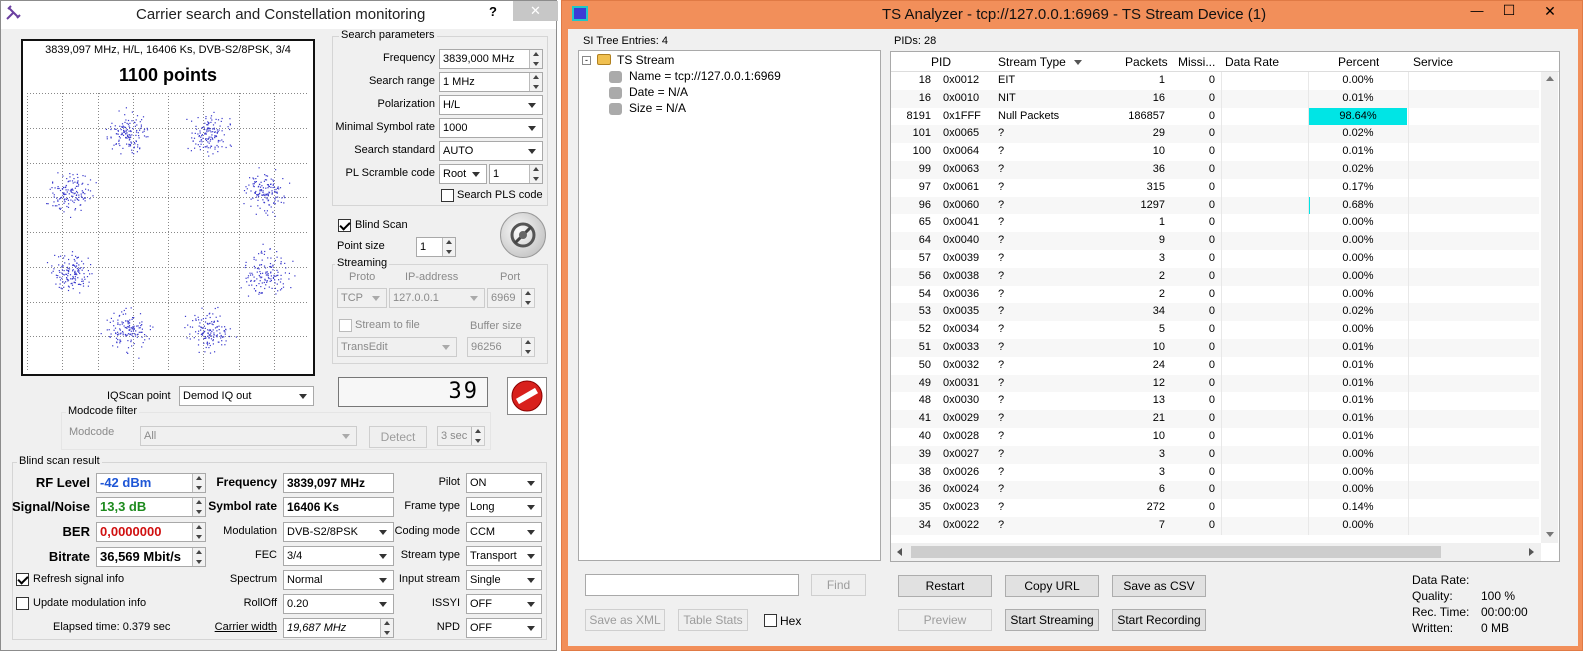  I want to click on ts-close-button: ✕, so click(1550, 11).